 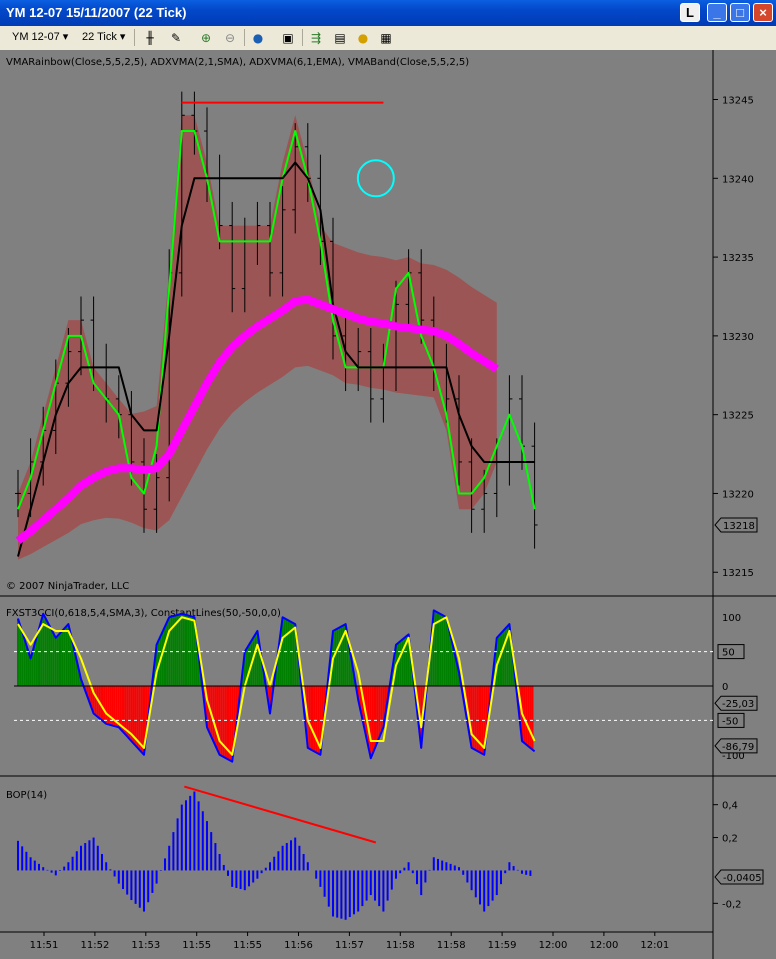 What do you see at coordinates (763, 12) in the screenshot?
I see `close-button: ×` at bounding box center [763, 12].